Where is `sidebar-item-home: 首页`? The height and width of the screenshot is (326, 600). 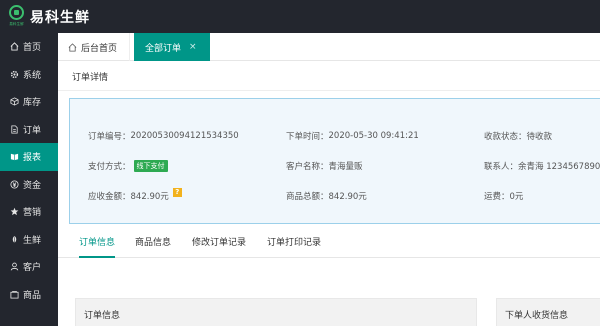 sidebar-item-home: 首页 is located at coordinates (29, 47).